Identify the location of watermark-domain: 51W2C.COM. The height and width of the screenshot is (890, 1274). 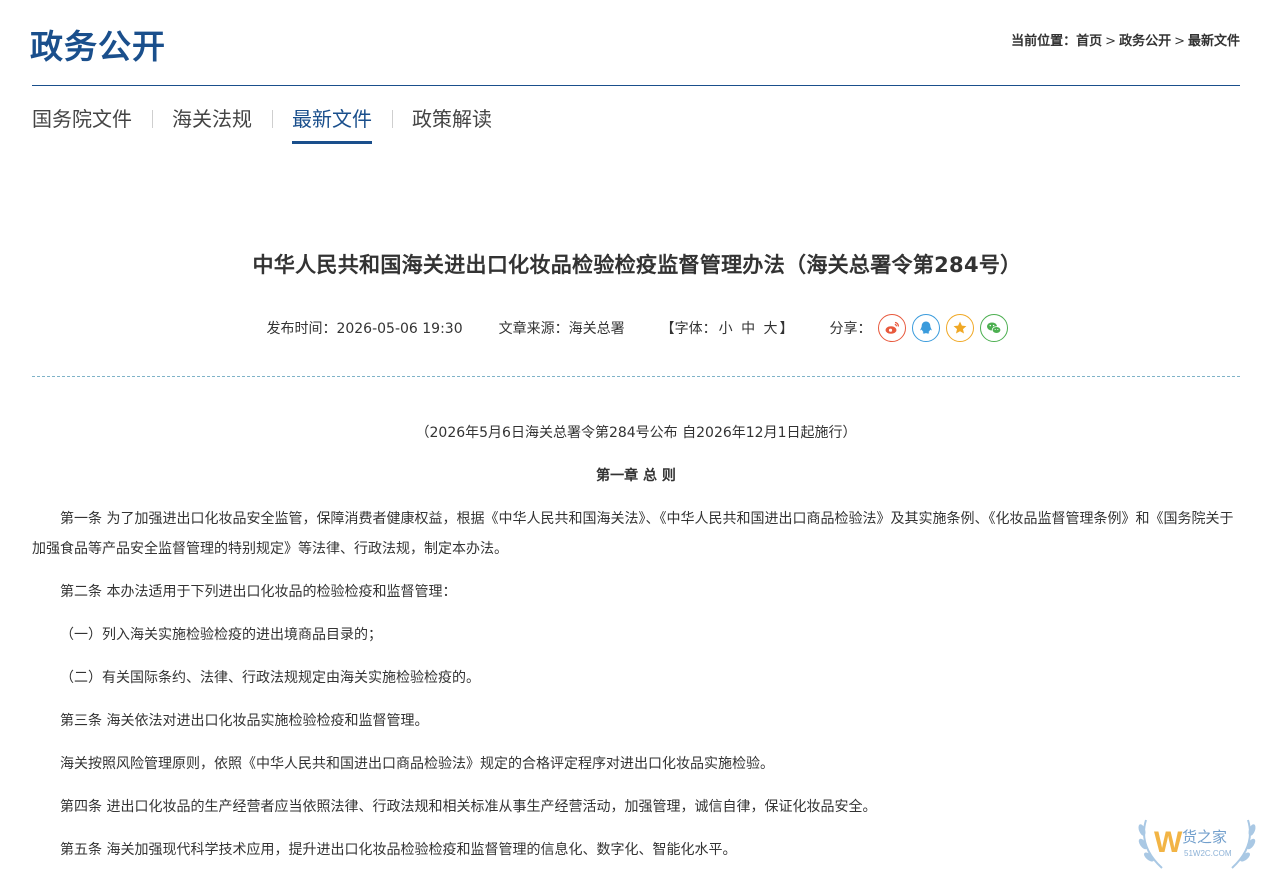
(1208, 853).